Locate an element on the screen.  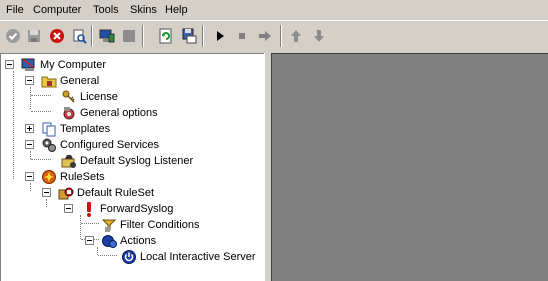
menu-help: Help is located at coordinates (176, 10).